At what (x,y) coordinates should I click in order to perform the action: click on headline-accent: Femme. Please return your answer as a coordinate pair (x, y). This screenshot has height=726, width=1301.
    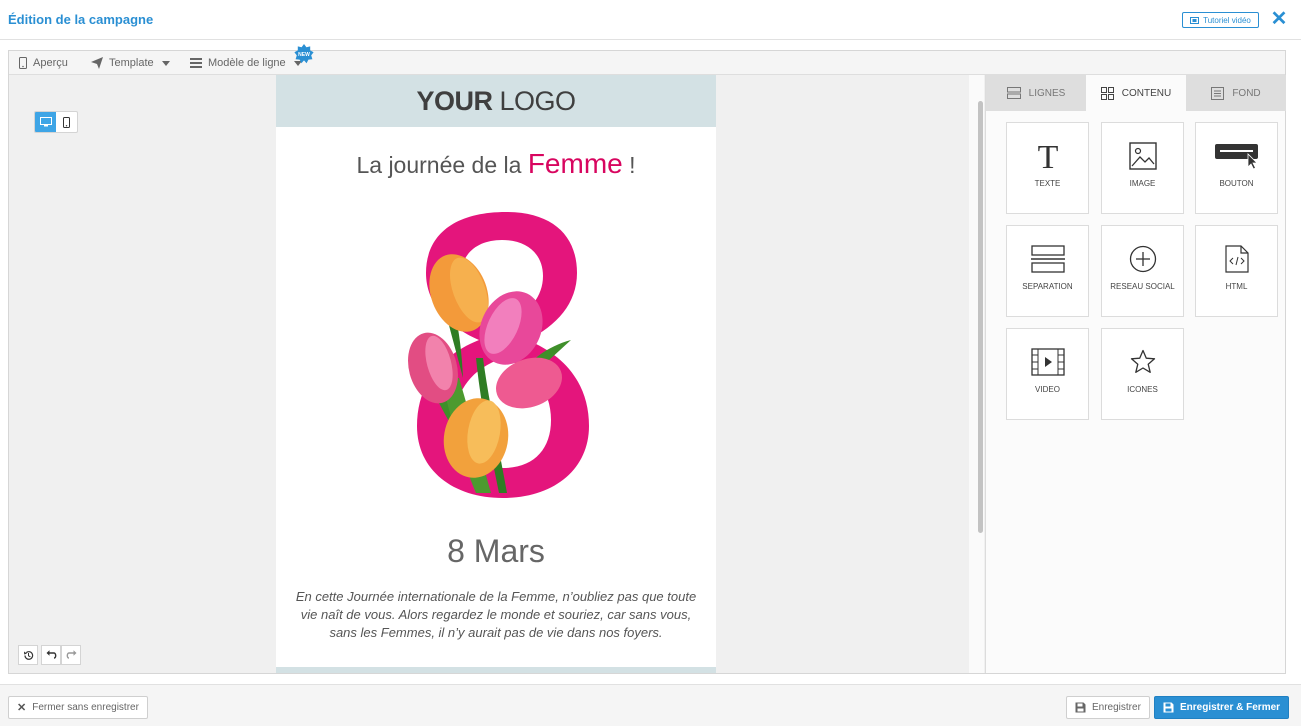
    Looking at the image, I should click on (575, 163).